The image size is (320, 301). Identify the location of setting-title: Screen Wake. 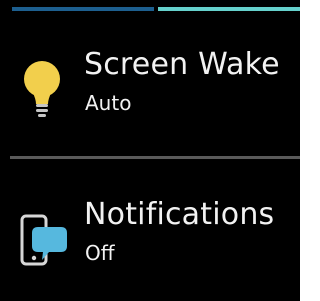
(182, 64).